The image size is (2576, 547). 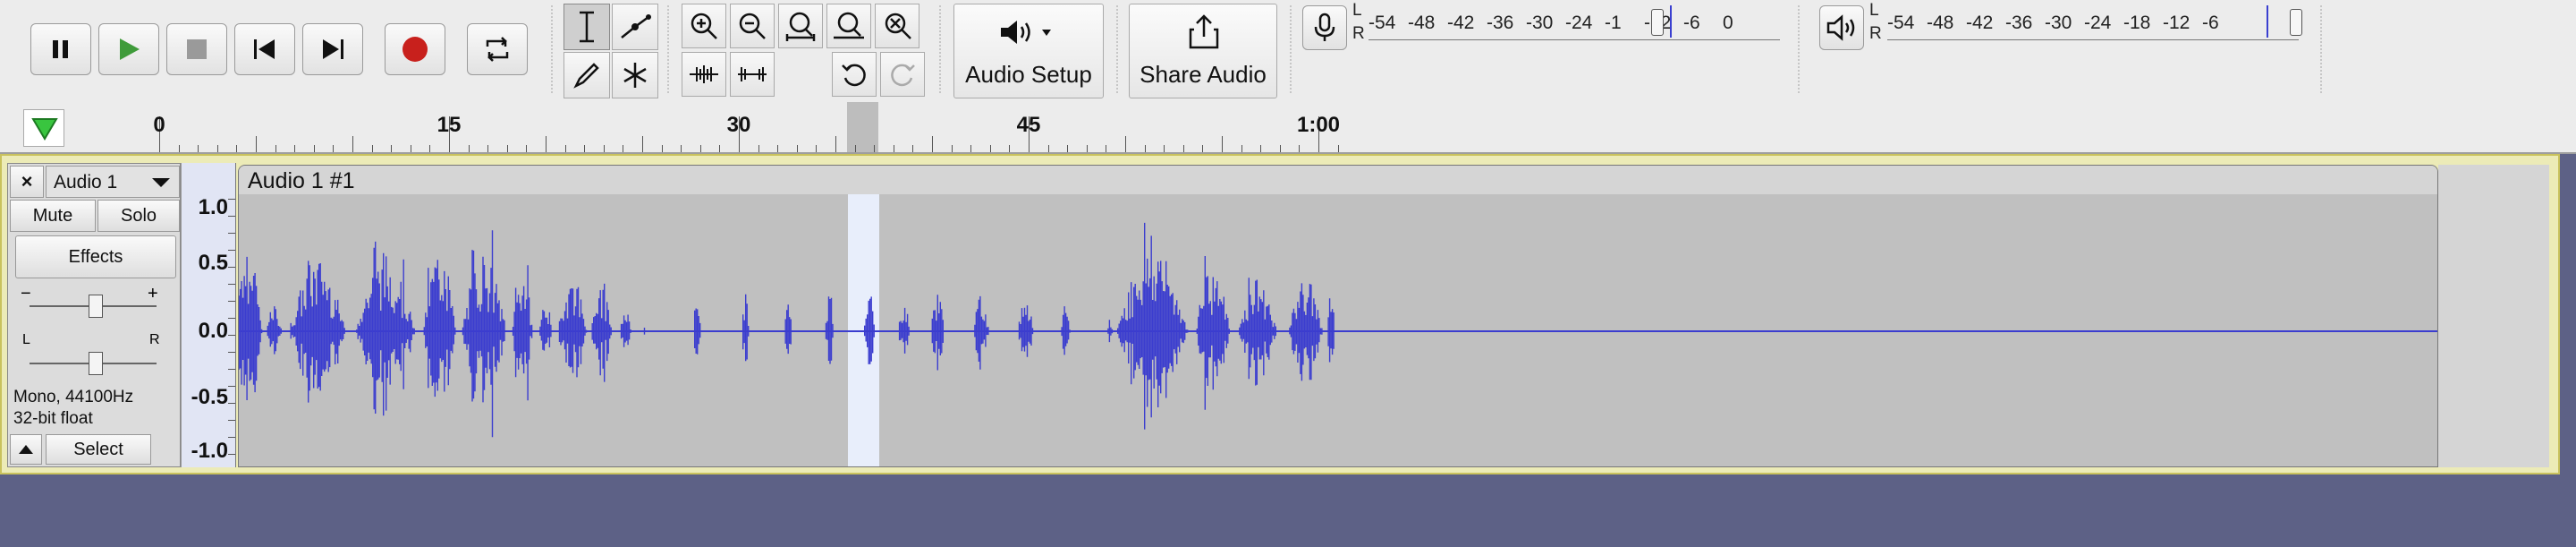 I want to click on play-icon, so click(x=130, y=49).